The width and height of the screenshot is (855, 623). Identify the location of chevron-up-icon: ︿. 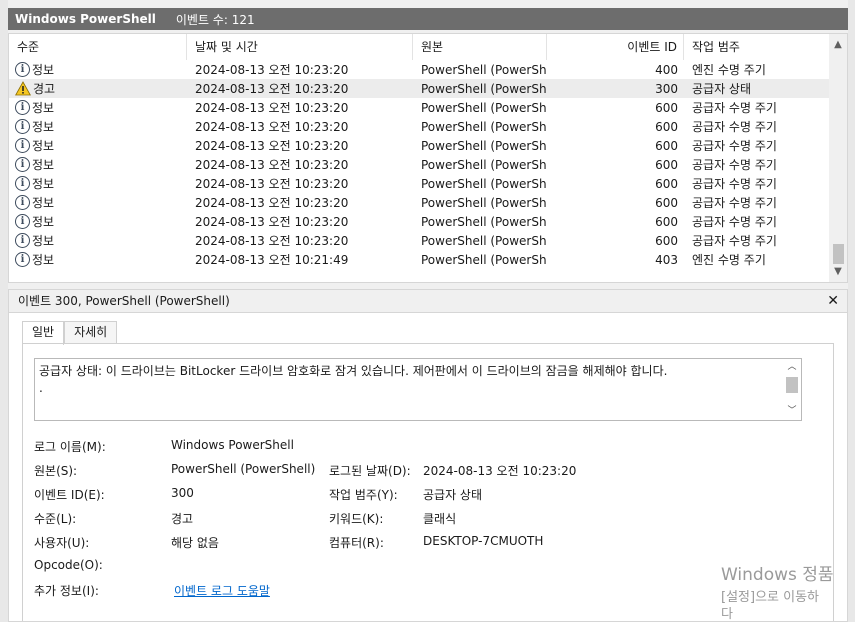
(792, 367).